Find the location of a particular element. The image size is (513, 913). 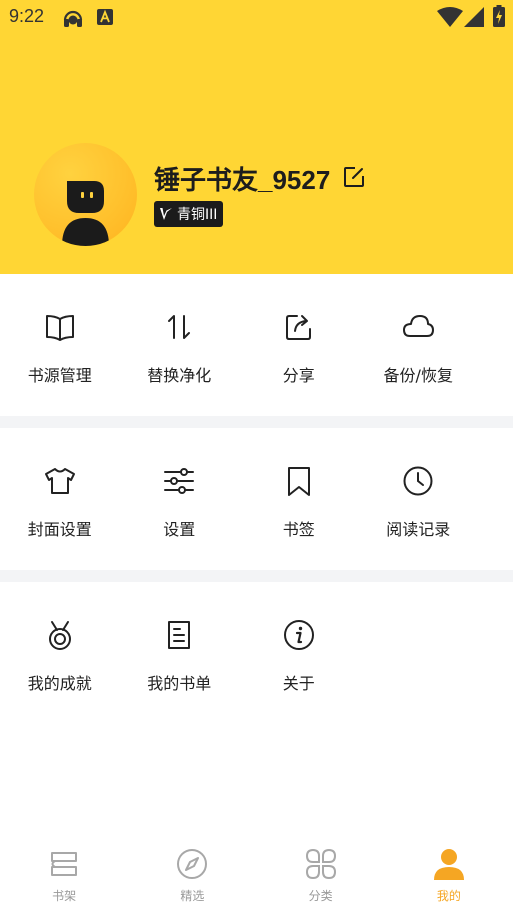

menu-item-cover: 封面设置 is located at coordinates (60, 519).